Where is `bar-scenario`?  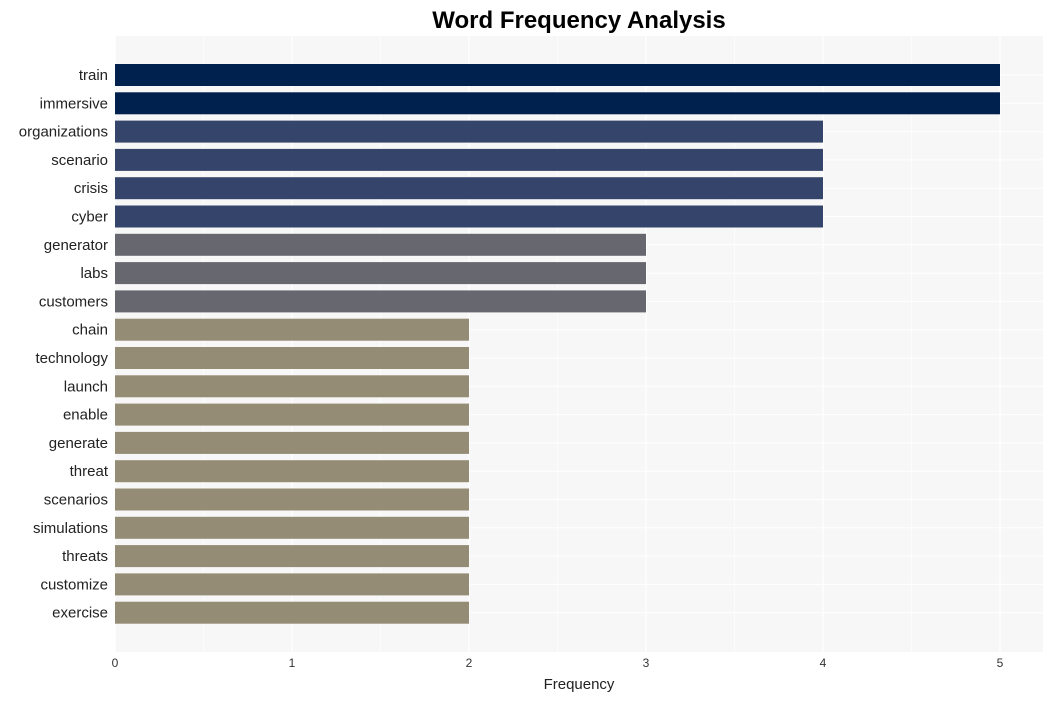
bar-scenario is located at coordinates (469, 159).